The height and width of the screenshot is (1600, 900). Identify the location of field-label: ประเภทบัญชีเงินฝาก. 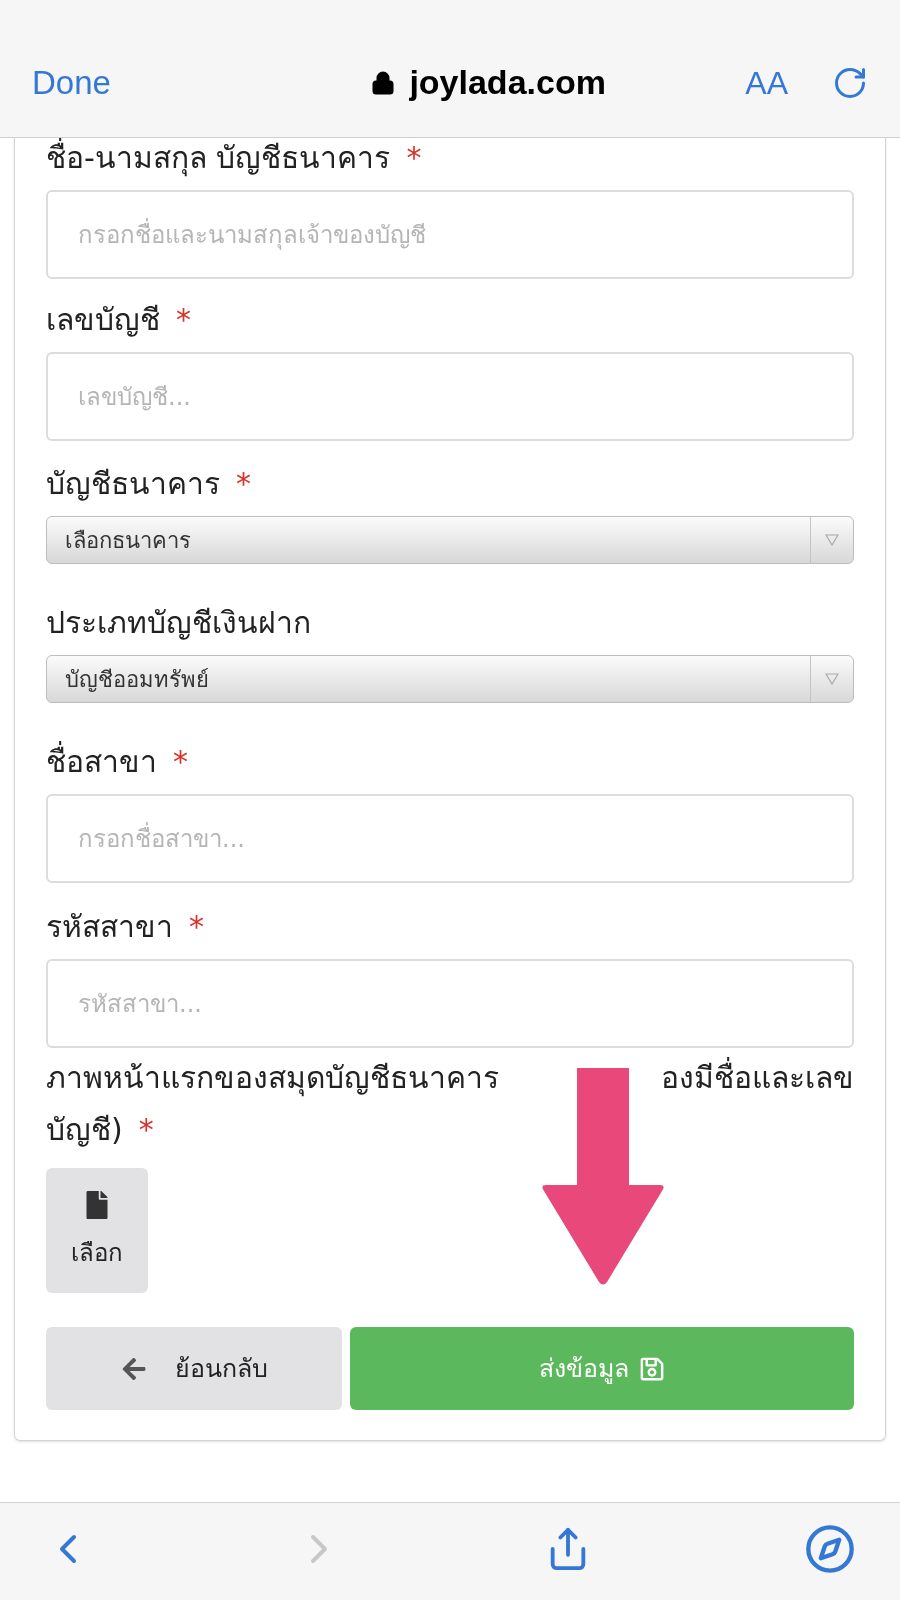
(179, 623).